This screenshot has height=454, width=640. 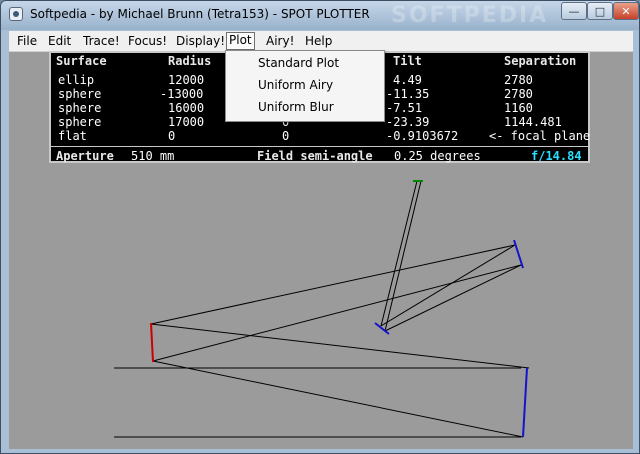 I want to click on minimize-icon: —, so click(x=574, y=11).